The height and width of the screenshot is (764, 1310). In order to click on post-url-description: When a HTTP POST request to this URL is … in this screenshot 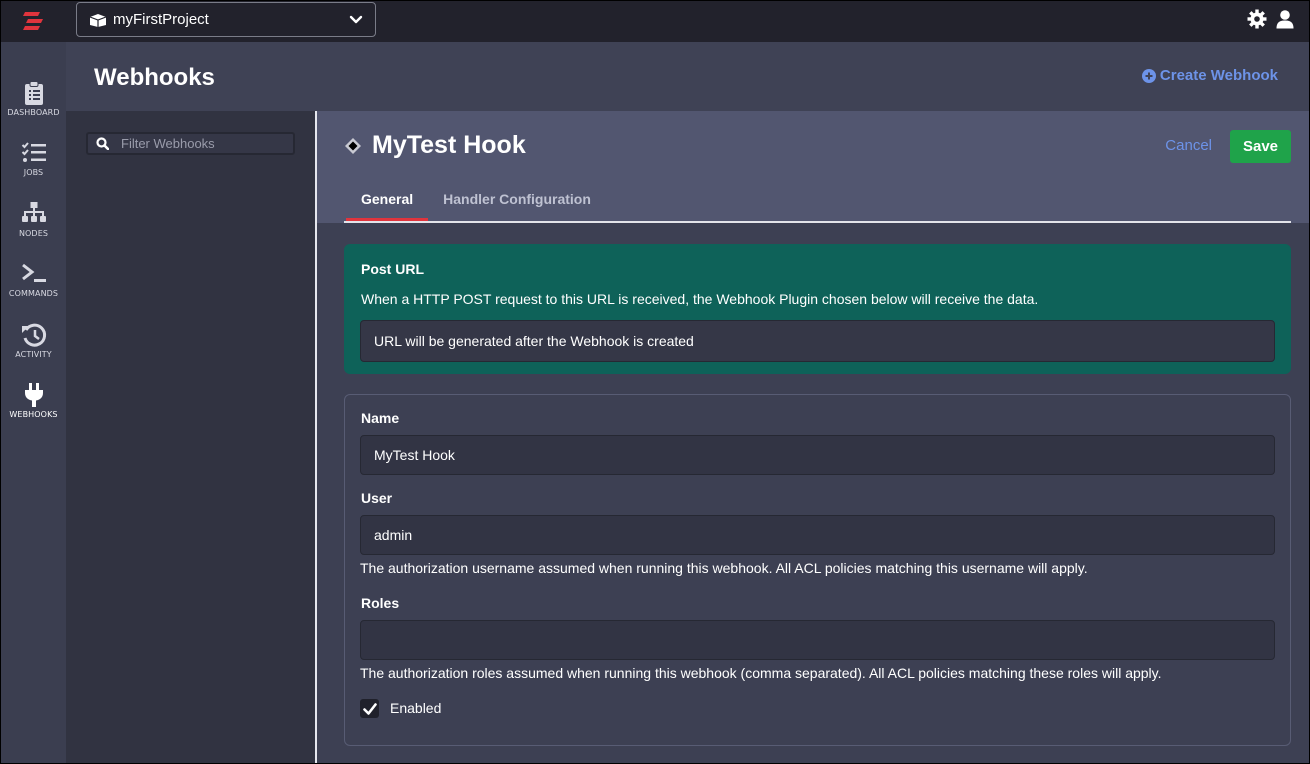, I will do `click(700, 299)`.